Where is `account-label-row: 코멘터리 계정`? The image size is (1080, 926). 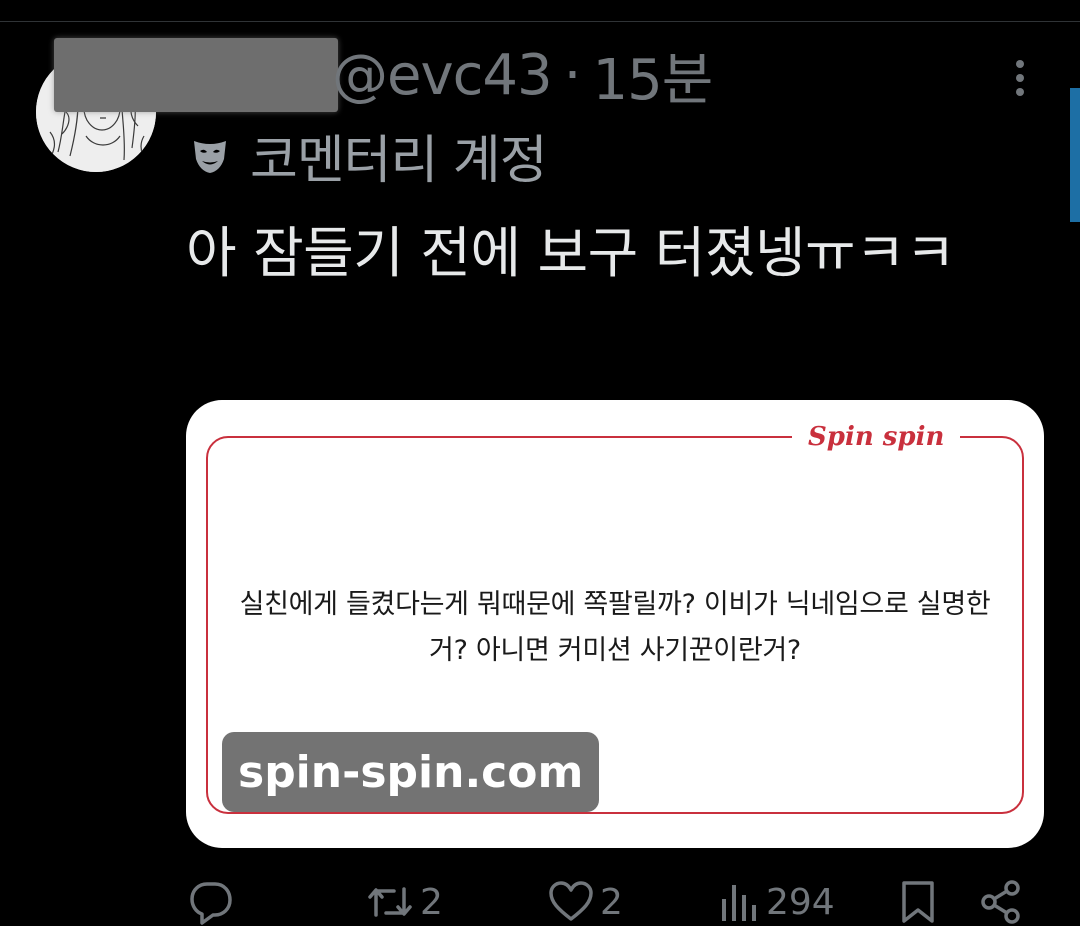
account-label-row: 코멘터리 계정 is located at coordinates (369, 156).